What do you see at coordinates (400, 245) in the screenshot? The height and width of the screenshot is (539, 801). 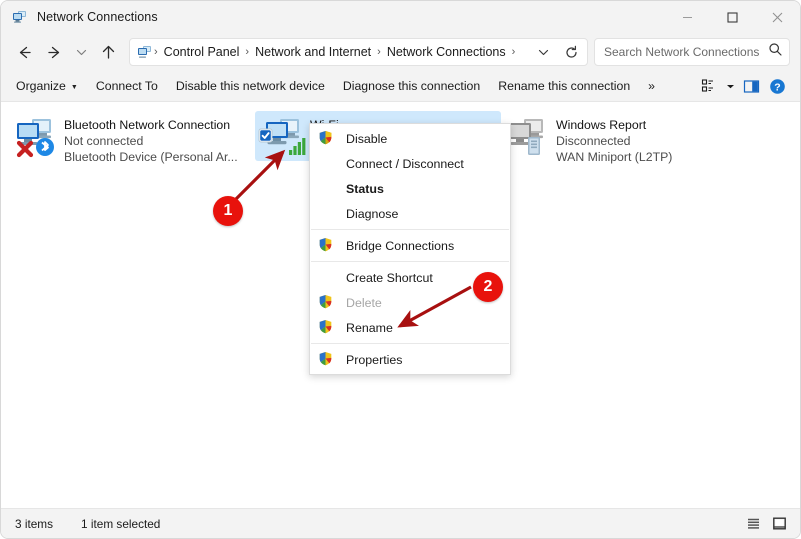 I see `menu-item-label: Bridge Connections` at bounding box center [400, 245].